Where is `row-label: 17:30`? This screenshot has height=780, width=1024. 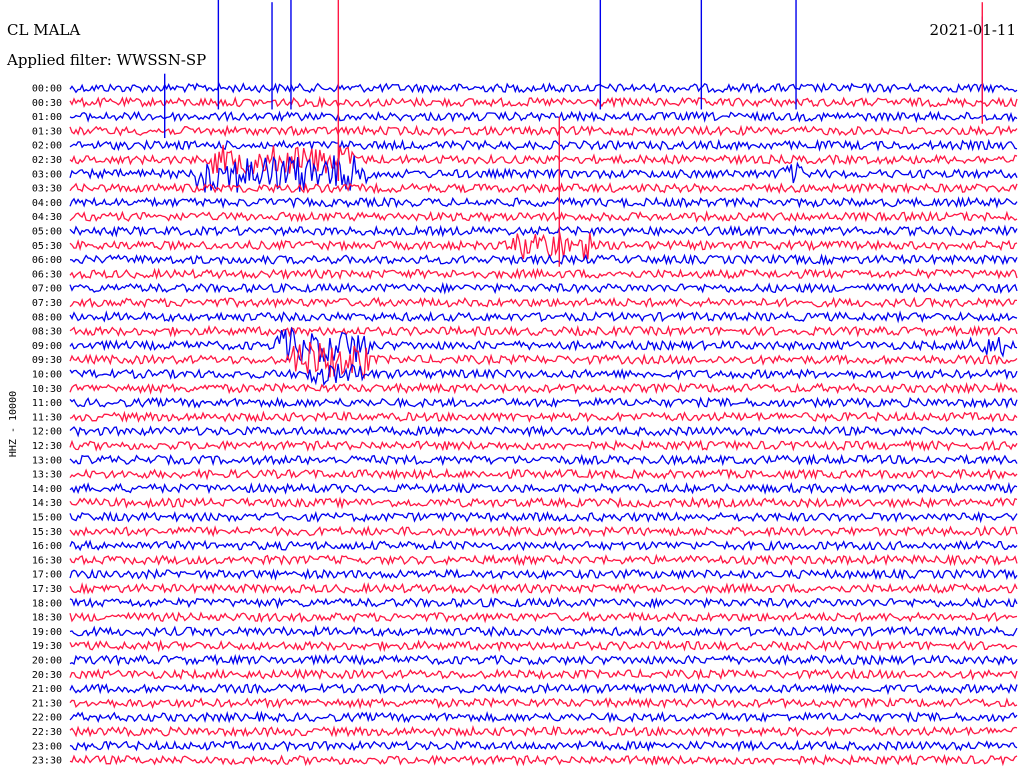
row-label: 17:30 is located at coordinates (47, 589).